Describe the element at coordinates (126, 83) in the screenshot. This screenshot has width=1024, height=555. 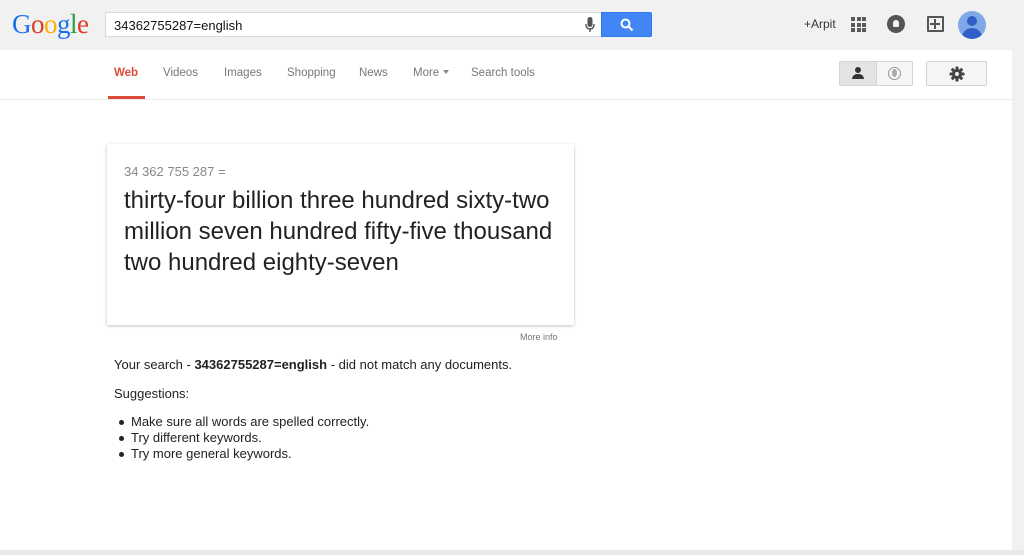
I see `tab-web: Web` at that location.